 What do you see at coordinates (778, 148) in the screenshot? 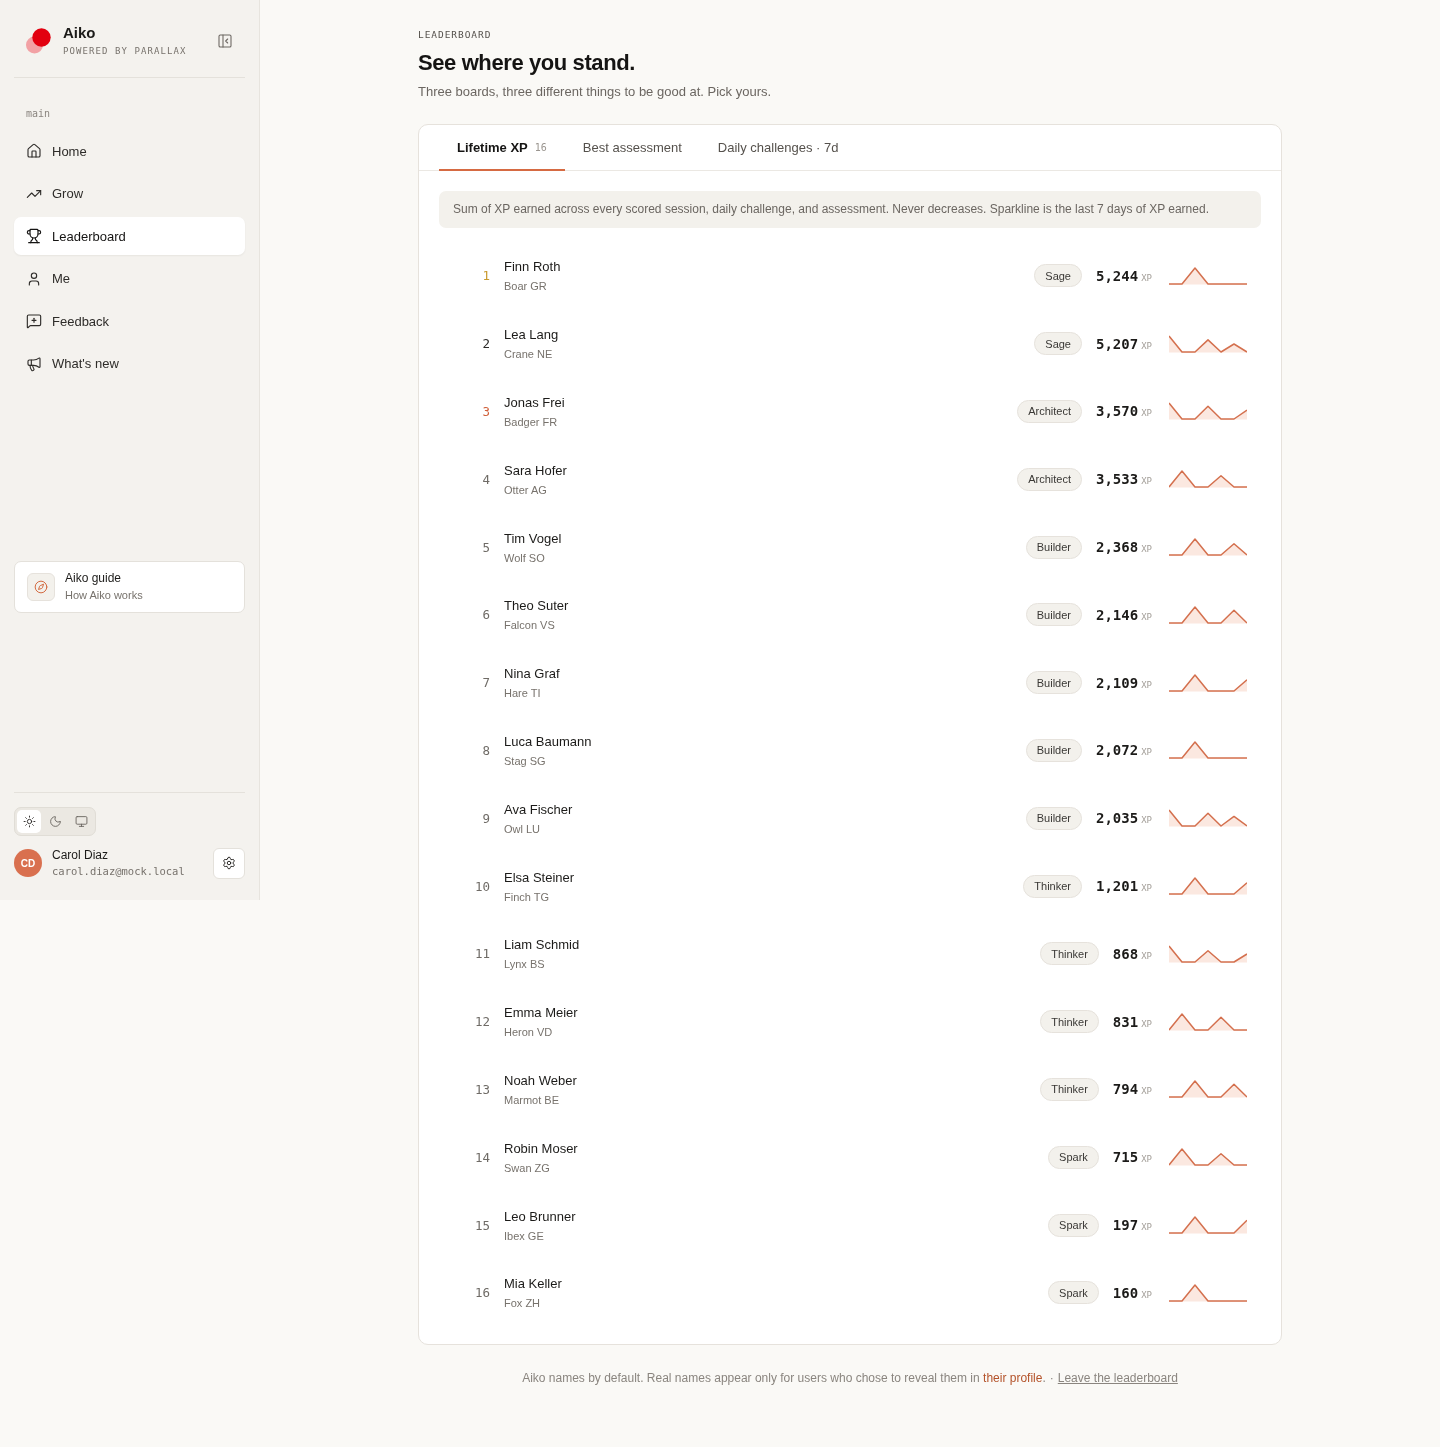
I see `board-tab: Daily challenges · 7d` at bounding box center [778, 148].